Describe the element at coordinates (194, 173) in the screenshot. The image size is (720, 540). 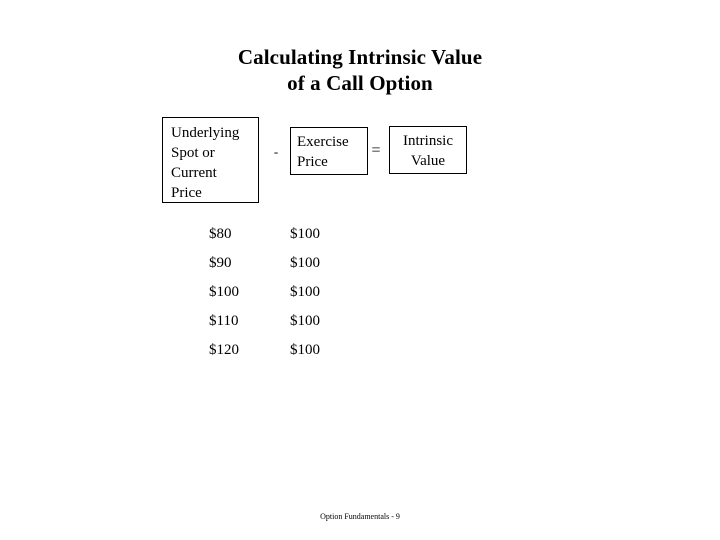
I see `underlying-price-line-3: Current` at that location.